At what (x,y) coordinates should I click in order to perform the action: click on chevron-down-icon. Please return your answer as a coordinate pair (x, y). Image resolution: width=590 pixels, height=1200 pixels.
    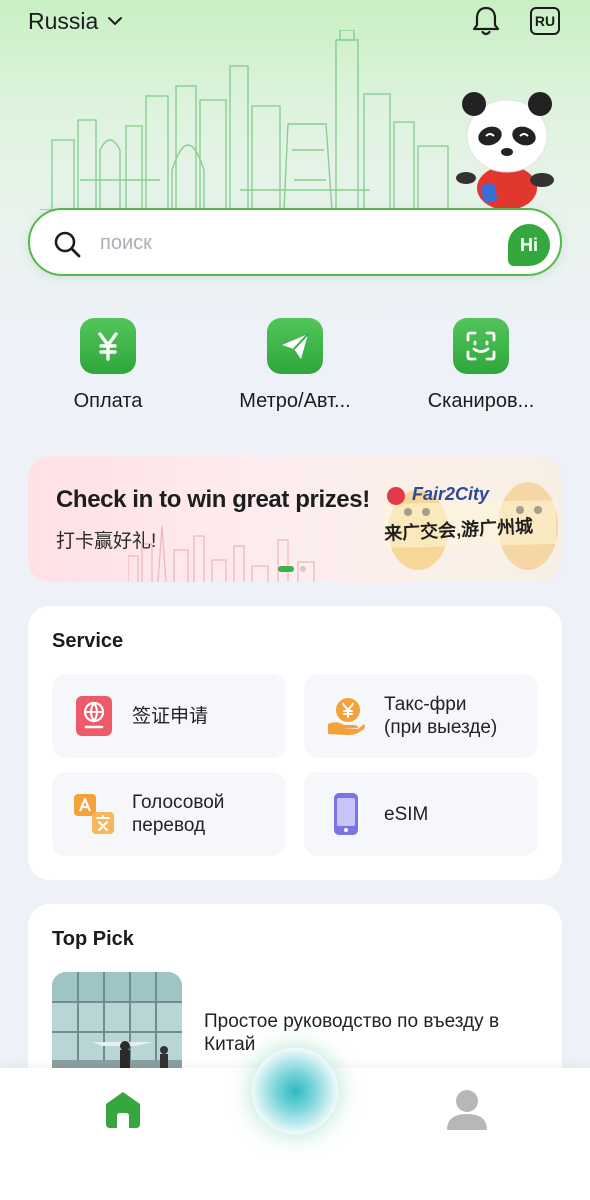
    Looking at the image, I should click on (115, 21).